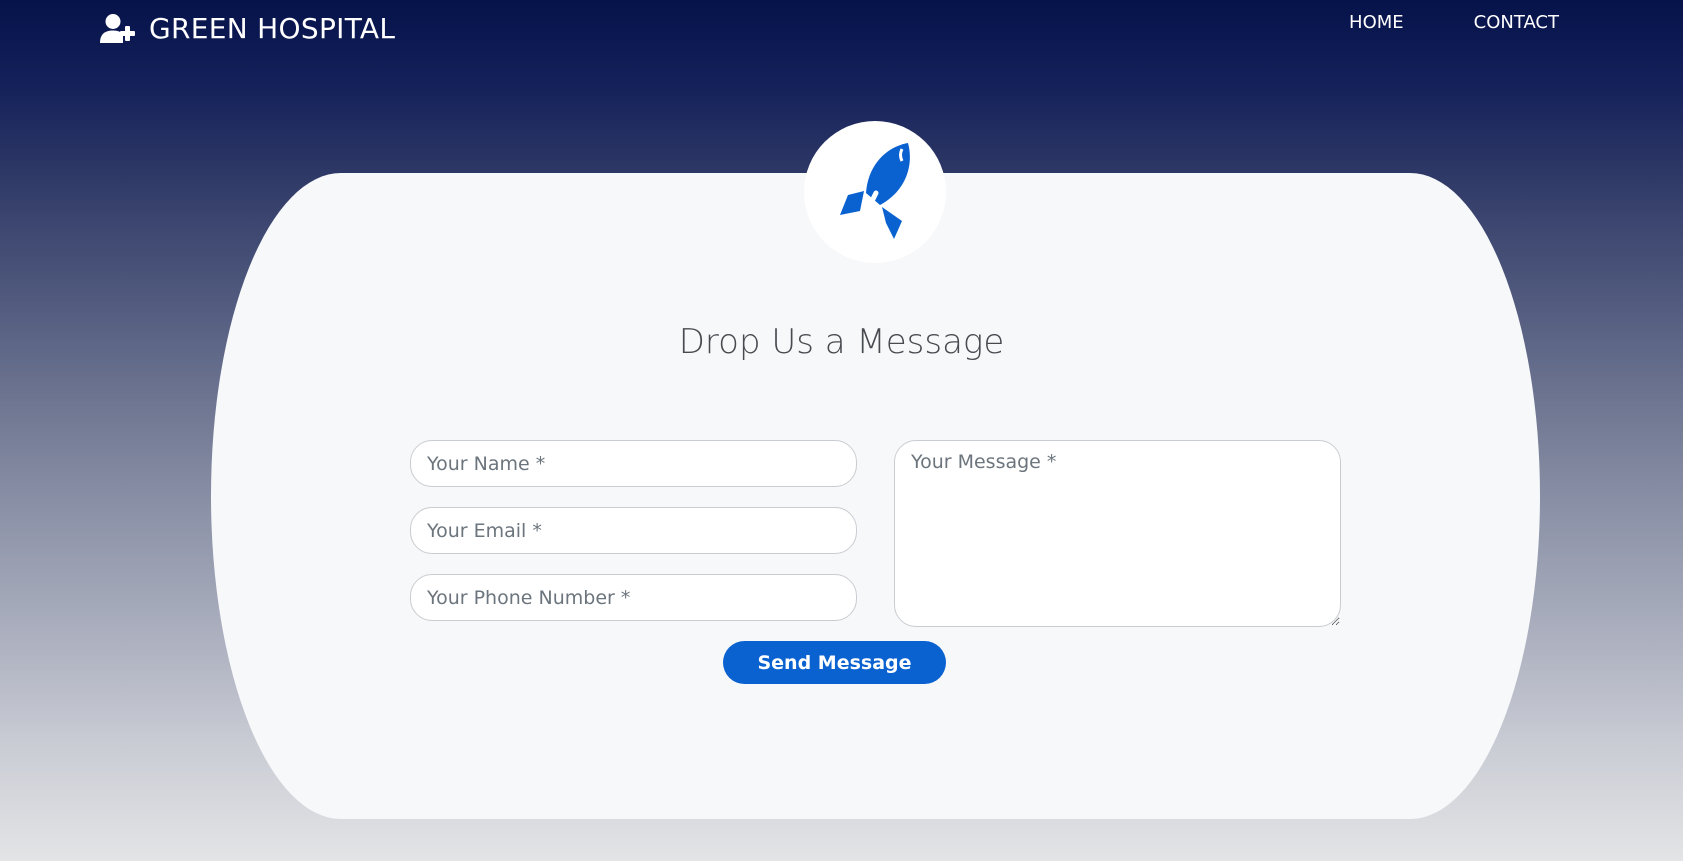  Describe the element at coordinates (1117, 533) in the screenshot. I see `message-textarea` at that location.